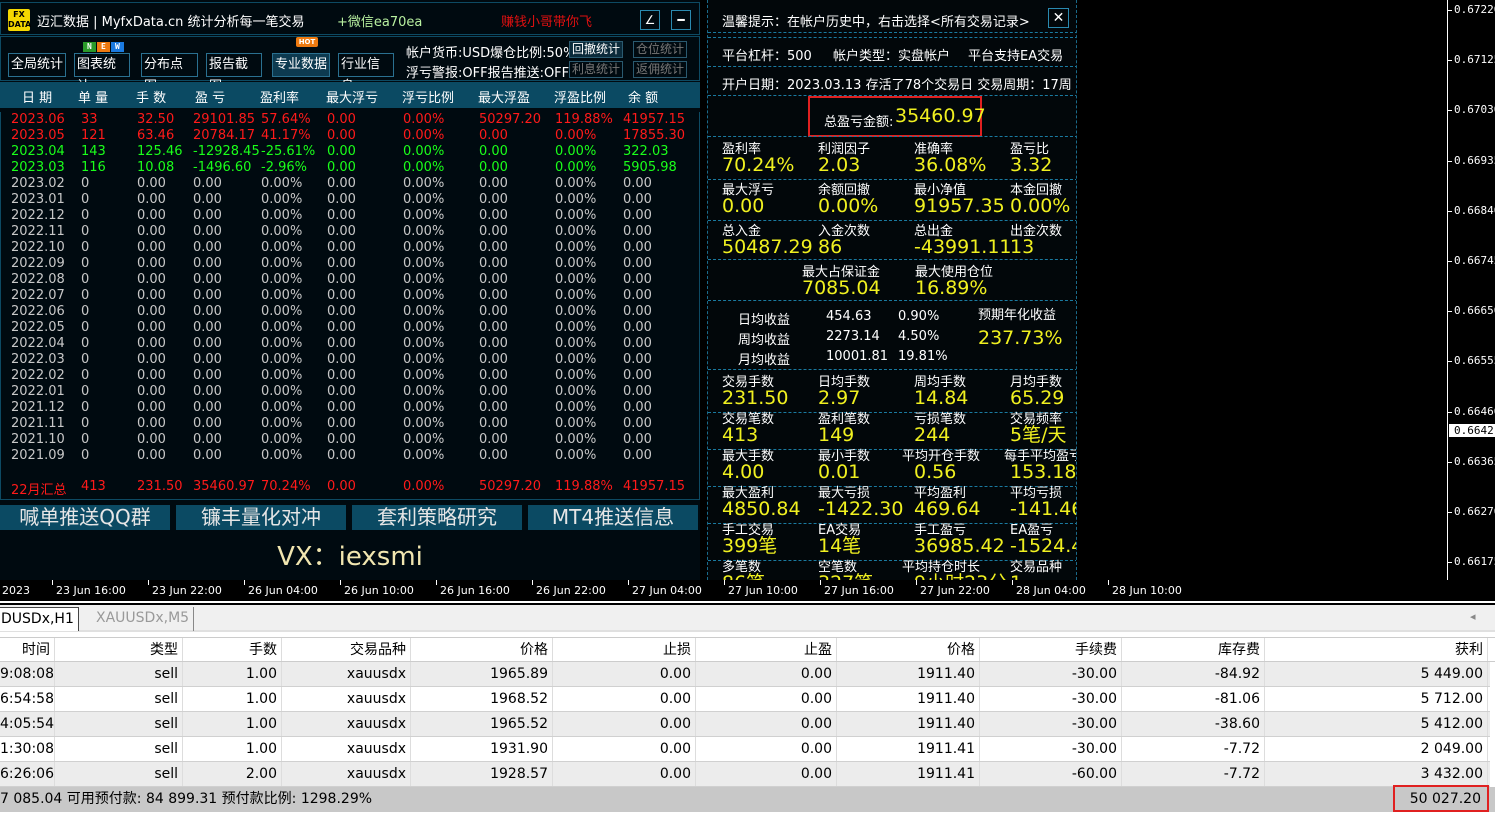 The height and width of the screenshot is (815, 1495). What do you see at coordinates (38, 135) in the screenshot?
I see `table-cell: 2023.05` at bounding box center [38, 135].